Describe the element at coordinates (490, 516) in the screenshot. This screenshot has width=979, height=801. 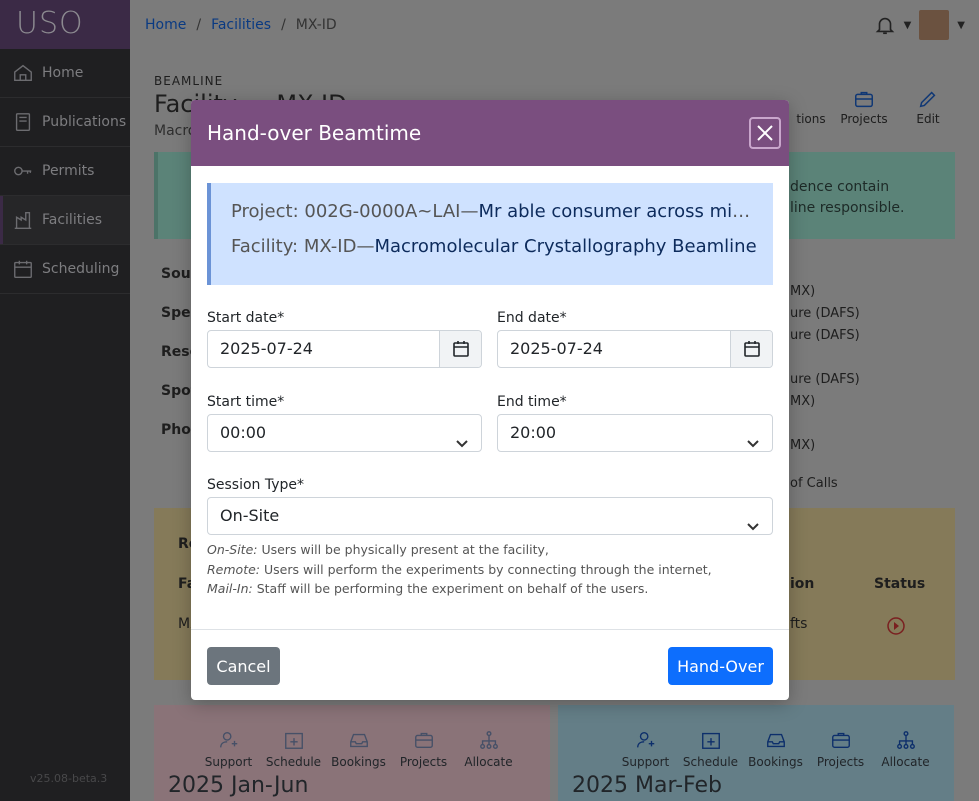
I see `session-type-select: On-Site` at that location.